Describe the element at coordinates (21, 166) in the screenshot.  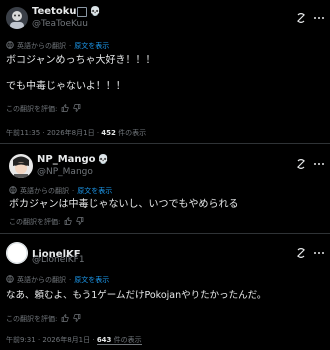
I see `avatar-np-mango` at that location.